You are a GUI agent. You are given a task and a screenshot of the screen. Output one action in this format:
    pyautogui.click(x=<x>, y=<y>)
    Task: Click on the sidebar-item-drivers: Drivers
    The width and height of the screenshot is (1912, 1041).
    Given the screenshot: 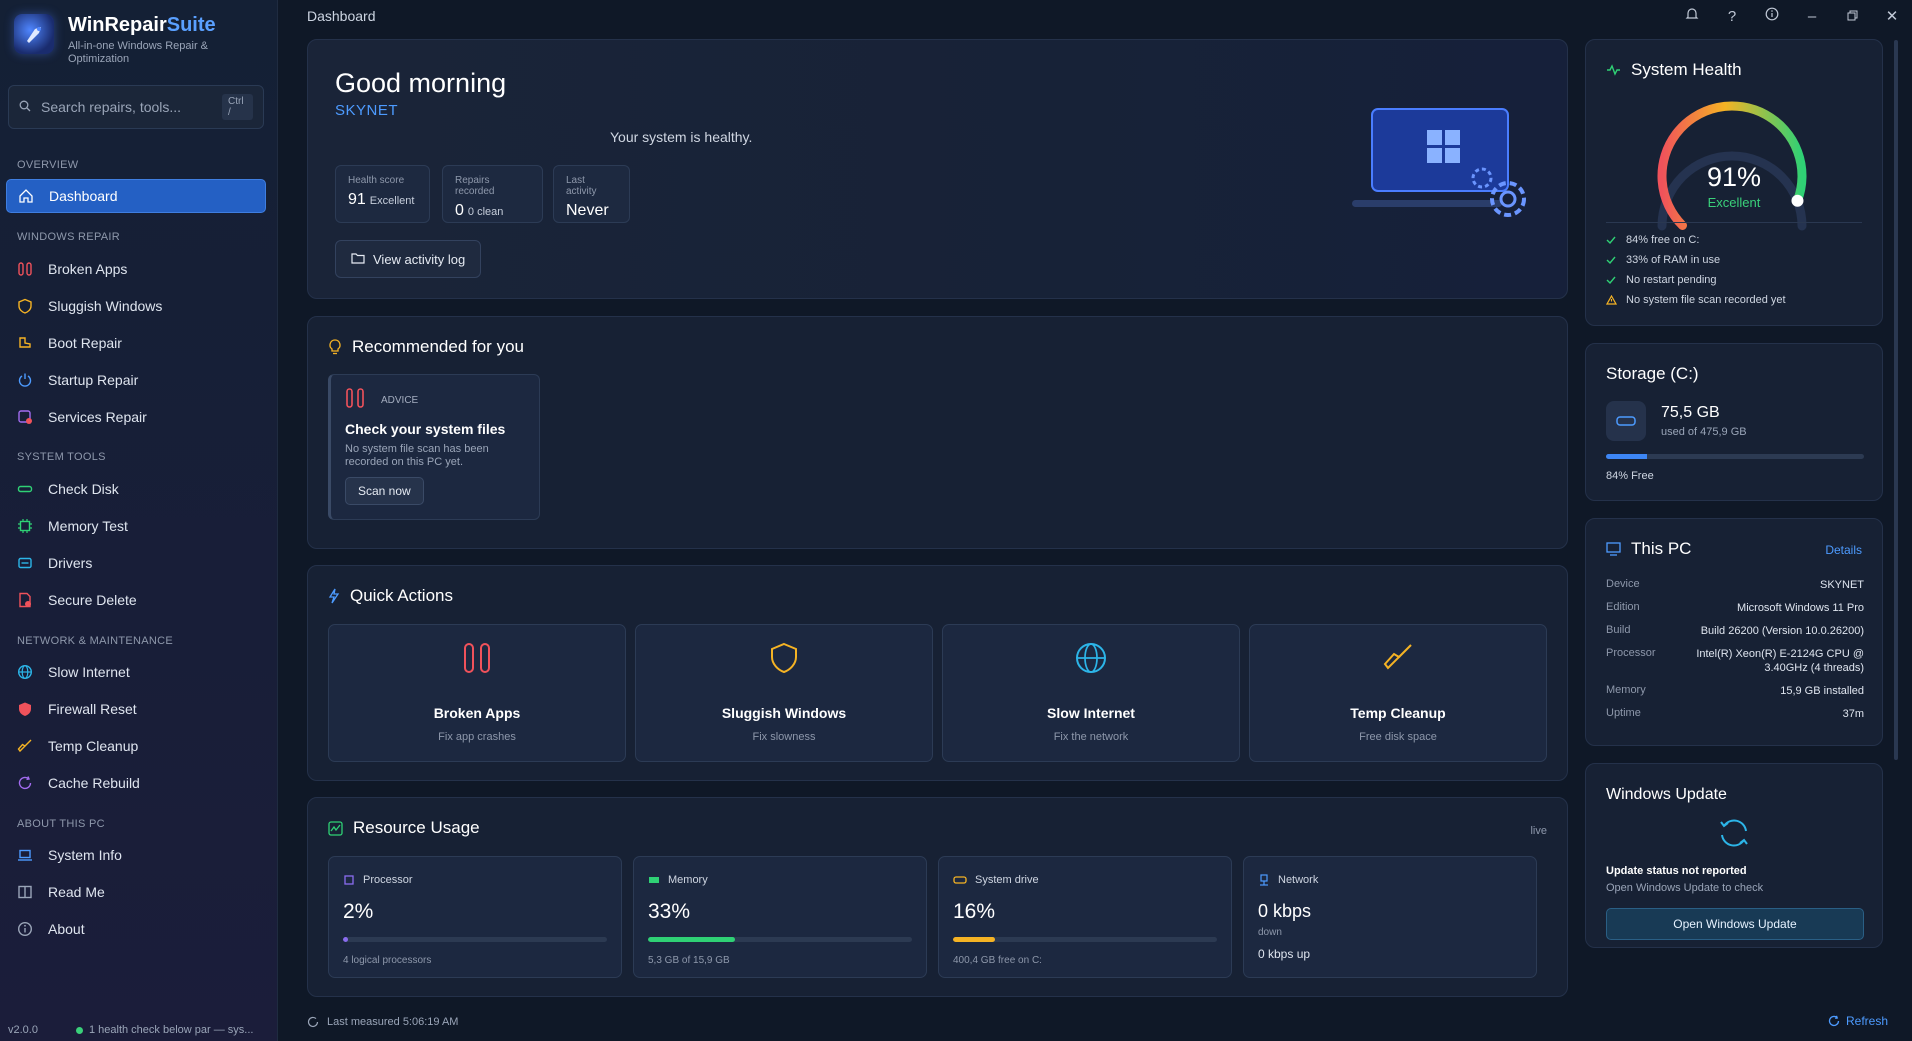 What is the action you would take?
    pyautogui.click(x=136, y=563)
    